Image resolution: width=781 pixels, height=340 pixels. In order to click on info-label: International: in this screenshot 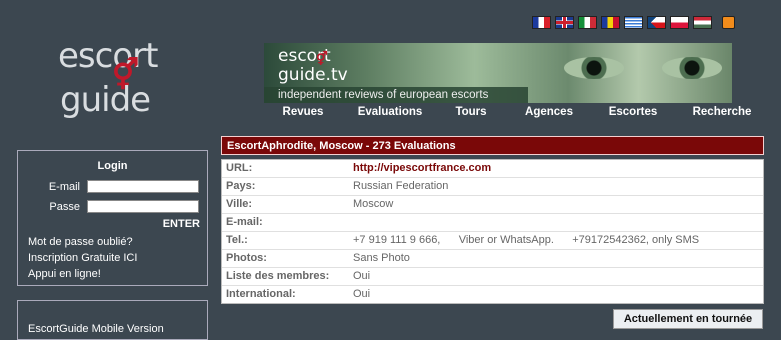, I will do `click(261, 294)`.